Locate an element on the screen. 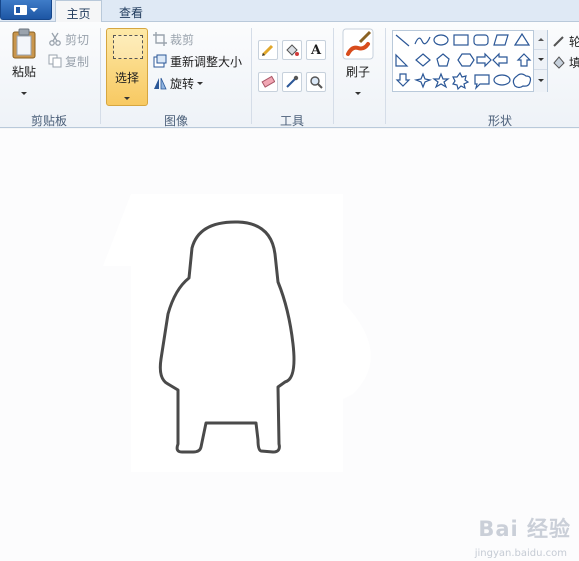 The image size is (579, 561). copy-button: 复制 is located at coordinates (68, 61).